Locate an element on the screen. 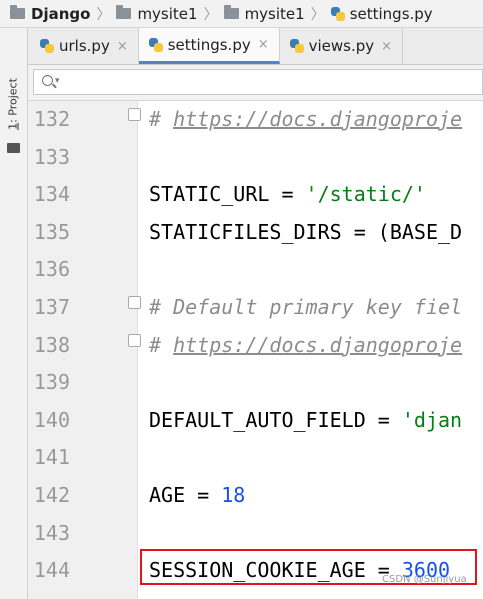  code-line: 140 DEFAULT_AUTO_FIELD = 'djan is located at coordinates (241, 421).